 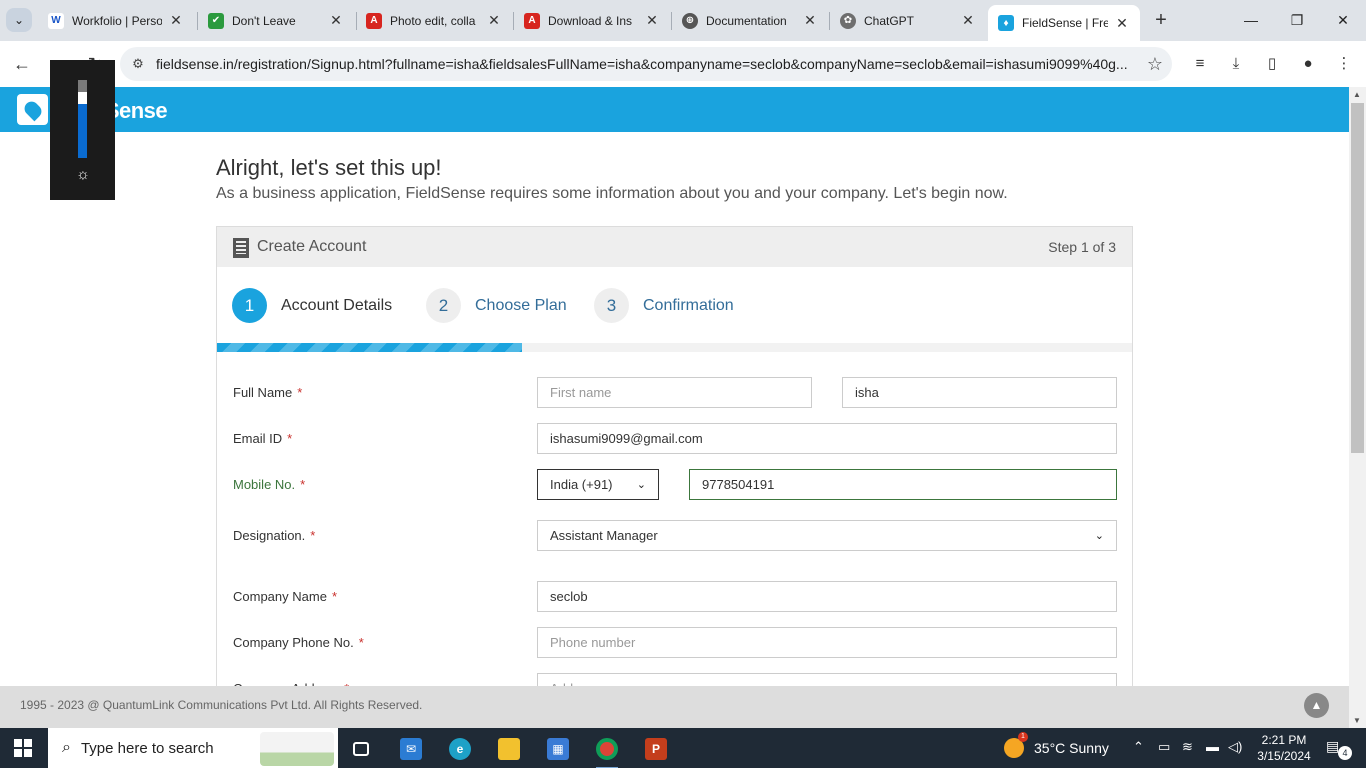 I want to click on scrollbar-thumb, so click(x=1357, y=278).